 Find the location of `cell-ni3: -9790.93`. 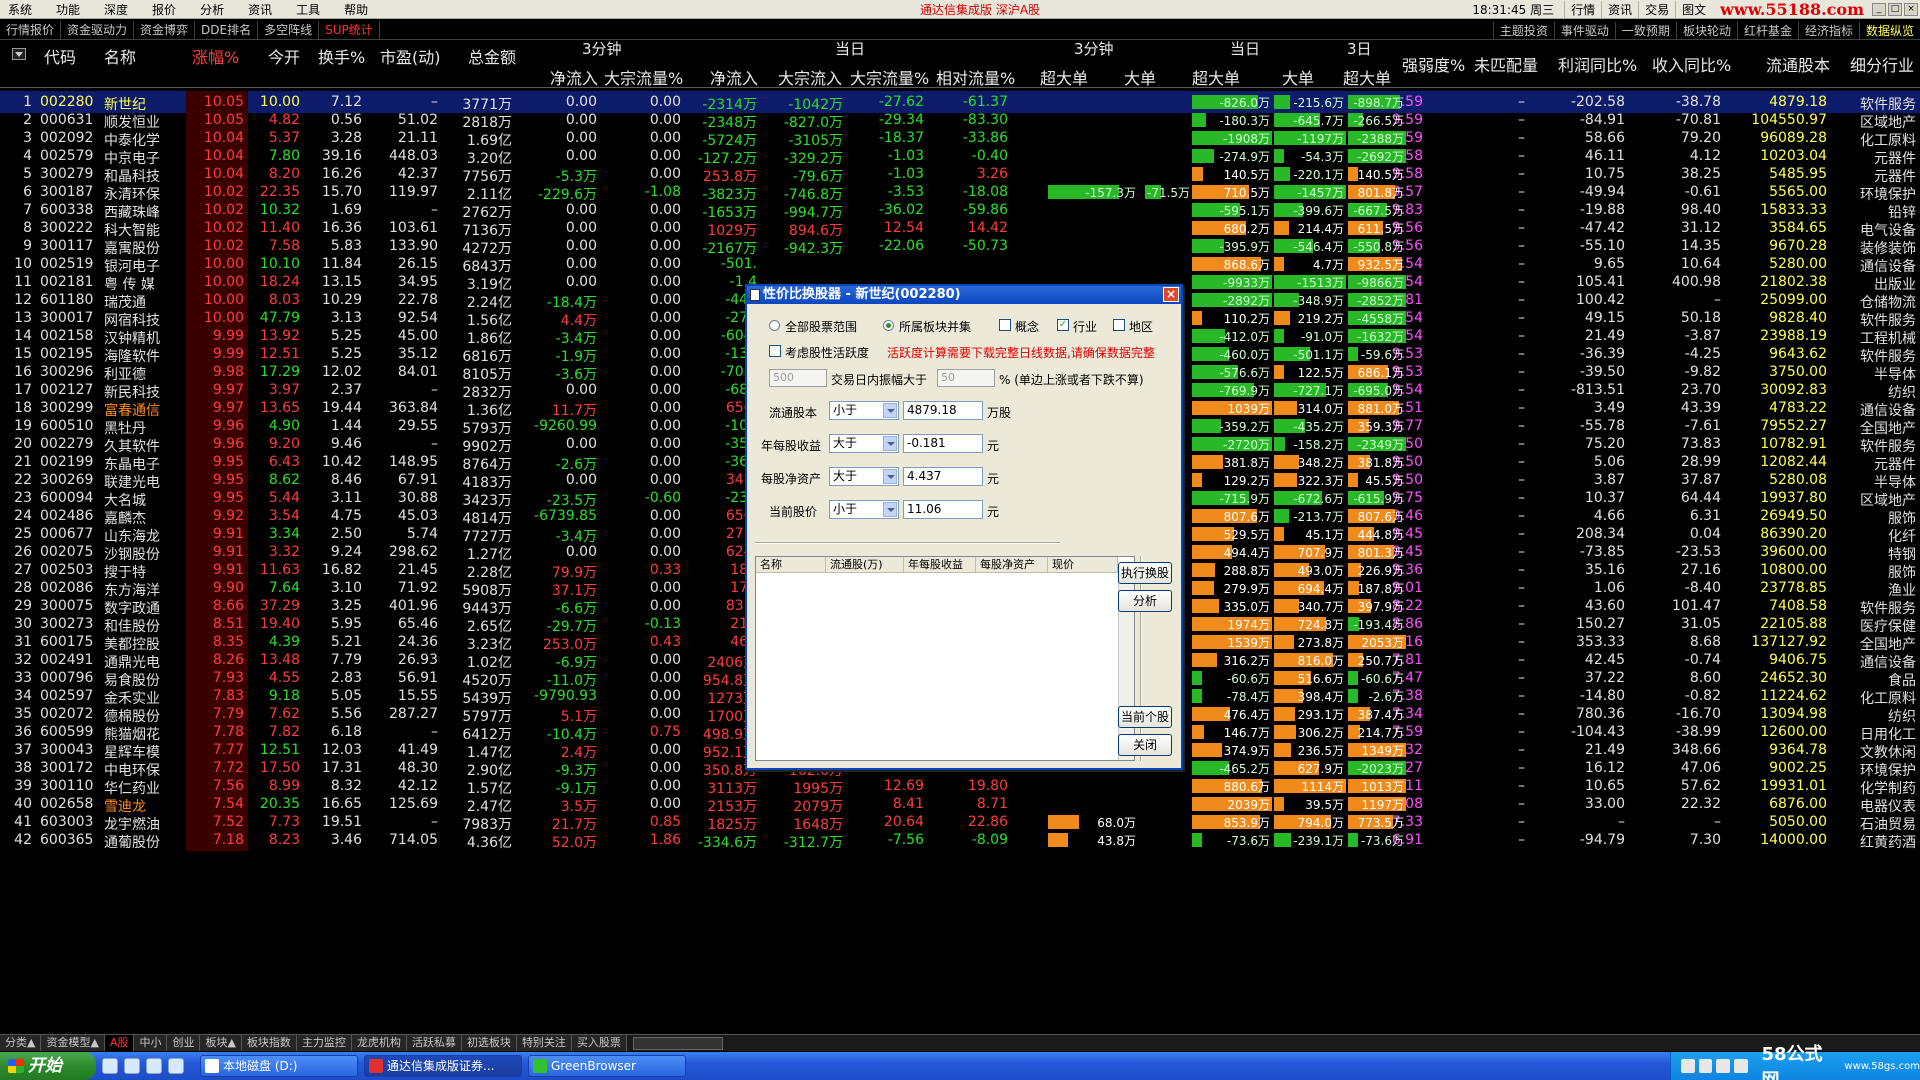

cell-ni3: -9790.93 is located at coordinates (552, 696).